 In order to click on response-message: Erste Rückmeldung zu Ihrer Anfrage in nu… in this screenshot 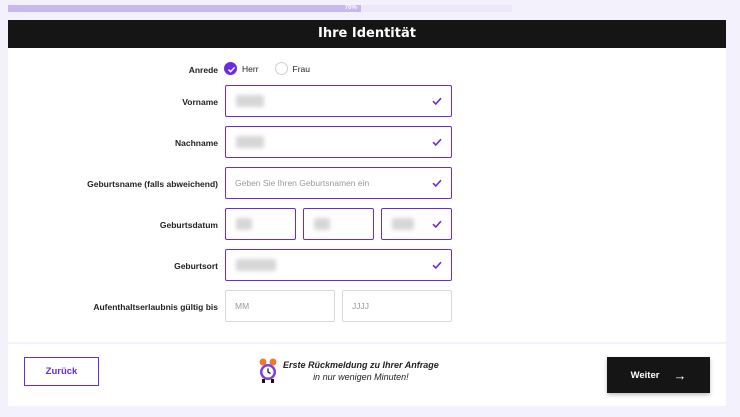, I will do `click(348, 371)`.